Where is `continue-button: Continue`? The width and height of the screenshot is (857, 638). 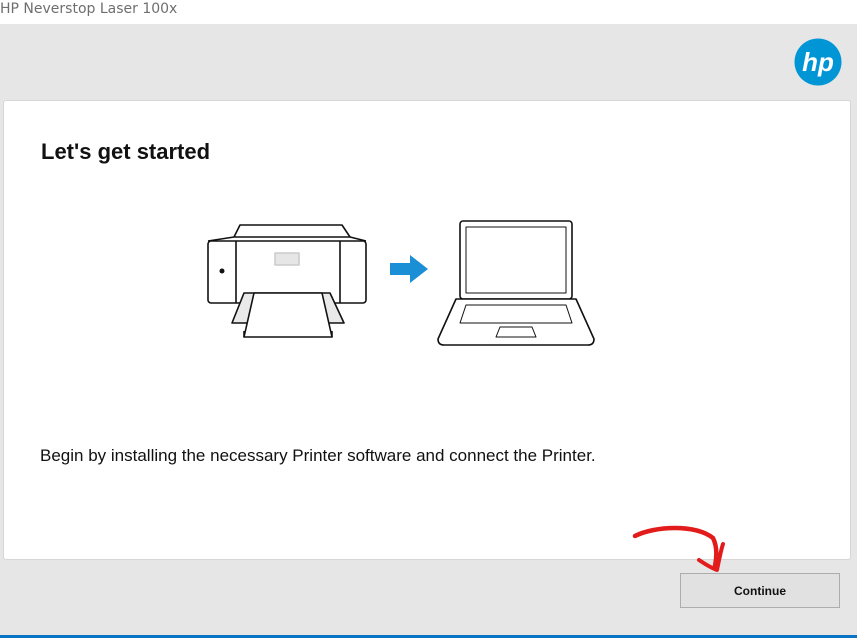
continue-button: Continue is located at coordinates (760, 590).